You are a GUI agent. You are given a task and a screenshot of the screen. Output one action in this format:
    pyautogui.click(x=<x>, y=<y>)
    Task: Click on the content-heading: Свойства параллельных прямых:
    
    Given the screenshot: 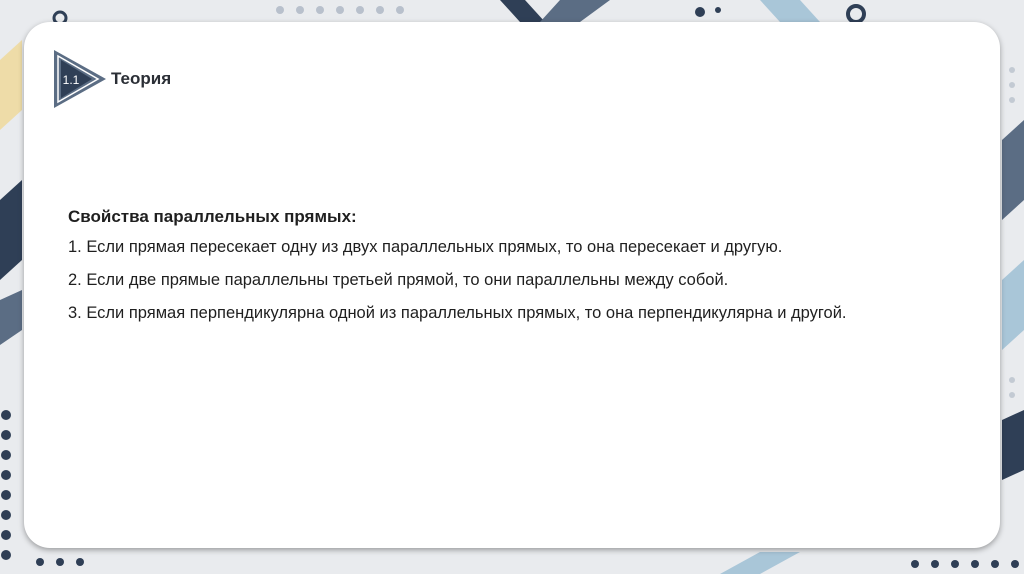 What is the action you would take?
    pyautogui.click(x=212, y=216)
    